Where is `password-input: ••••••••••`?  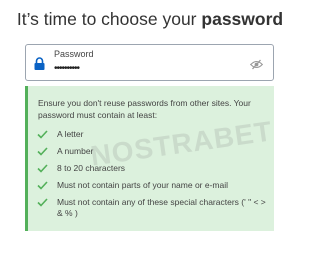 password-input: •••••••••• is located at coordinates (67, 68).